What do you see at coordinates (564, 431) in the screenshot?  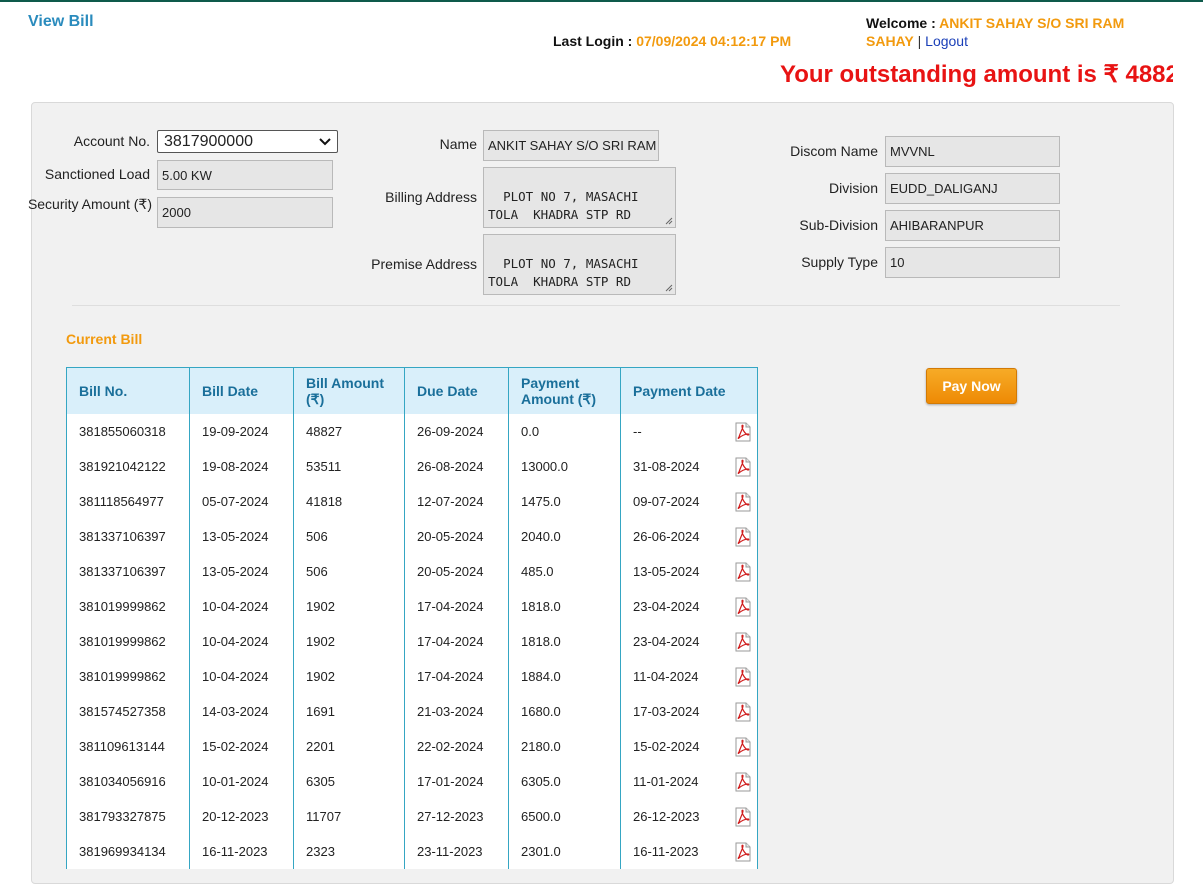 I see `cell-payment-amount: 0.0` at bounding box center [564, 431].